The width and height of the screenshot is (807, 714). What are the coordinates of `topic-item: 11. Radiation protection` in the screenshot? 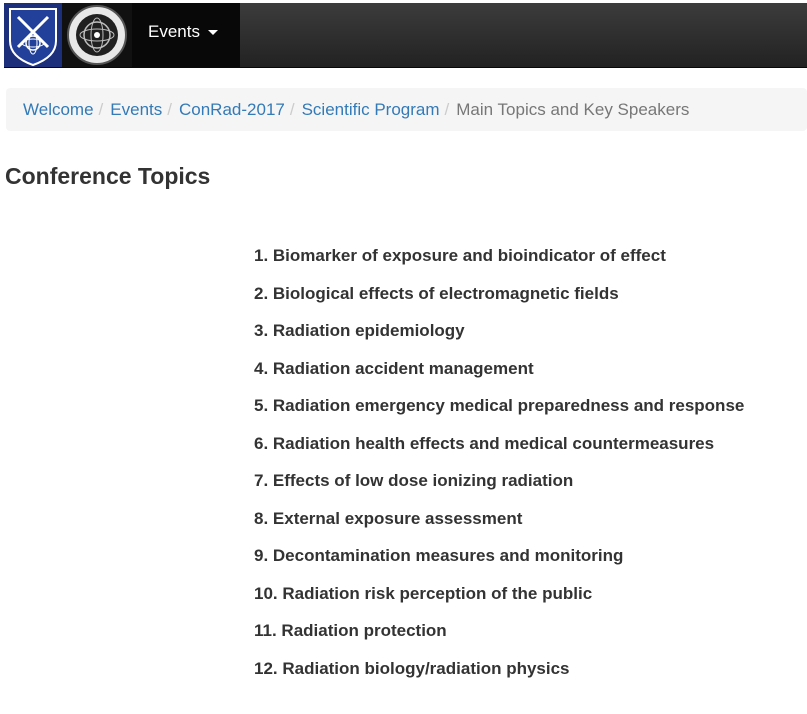 It's located at (350, 630).